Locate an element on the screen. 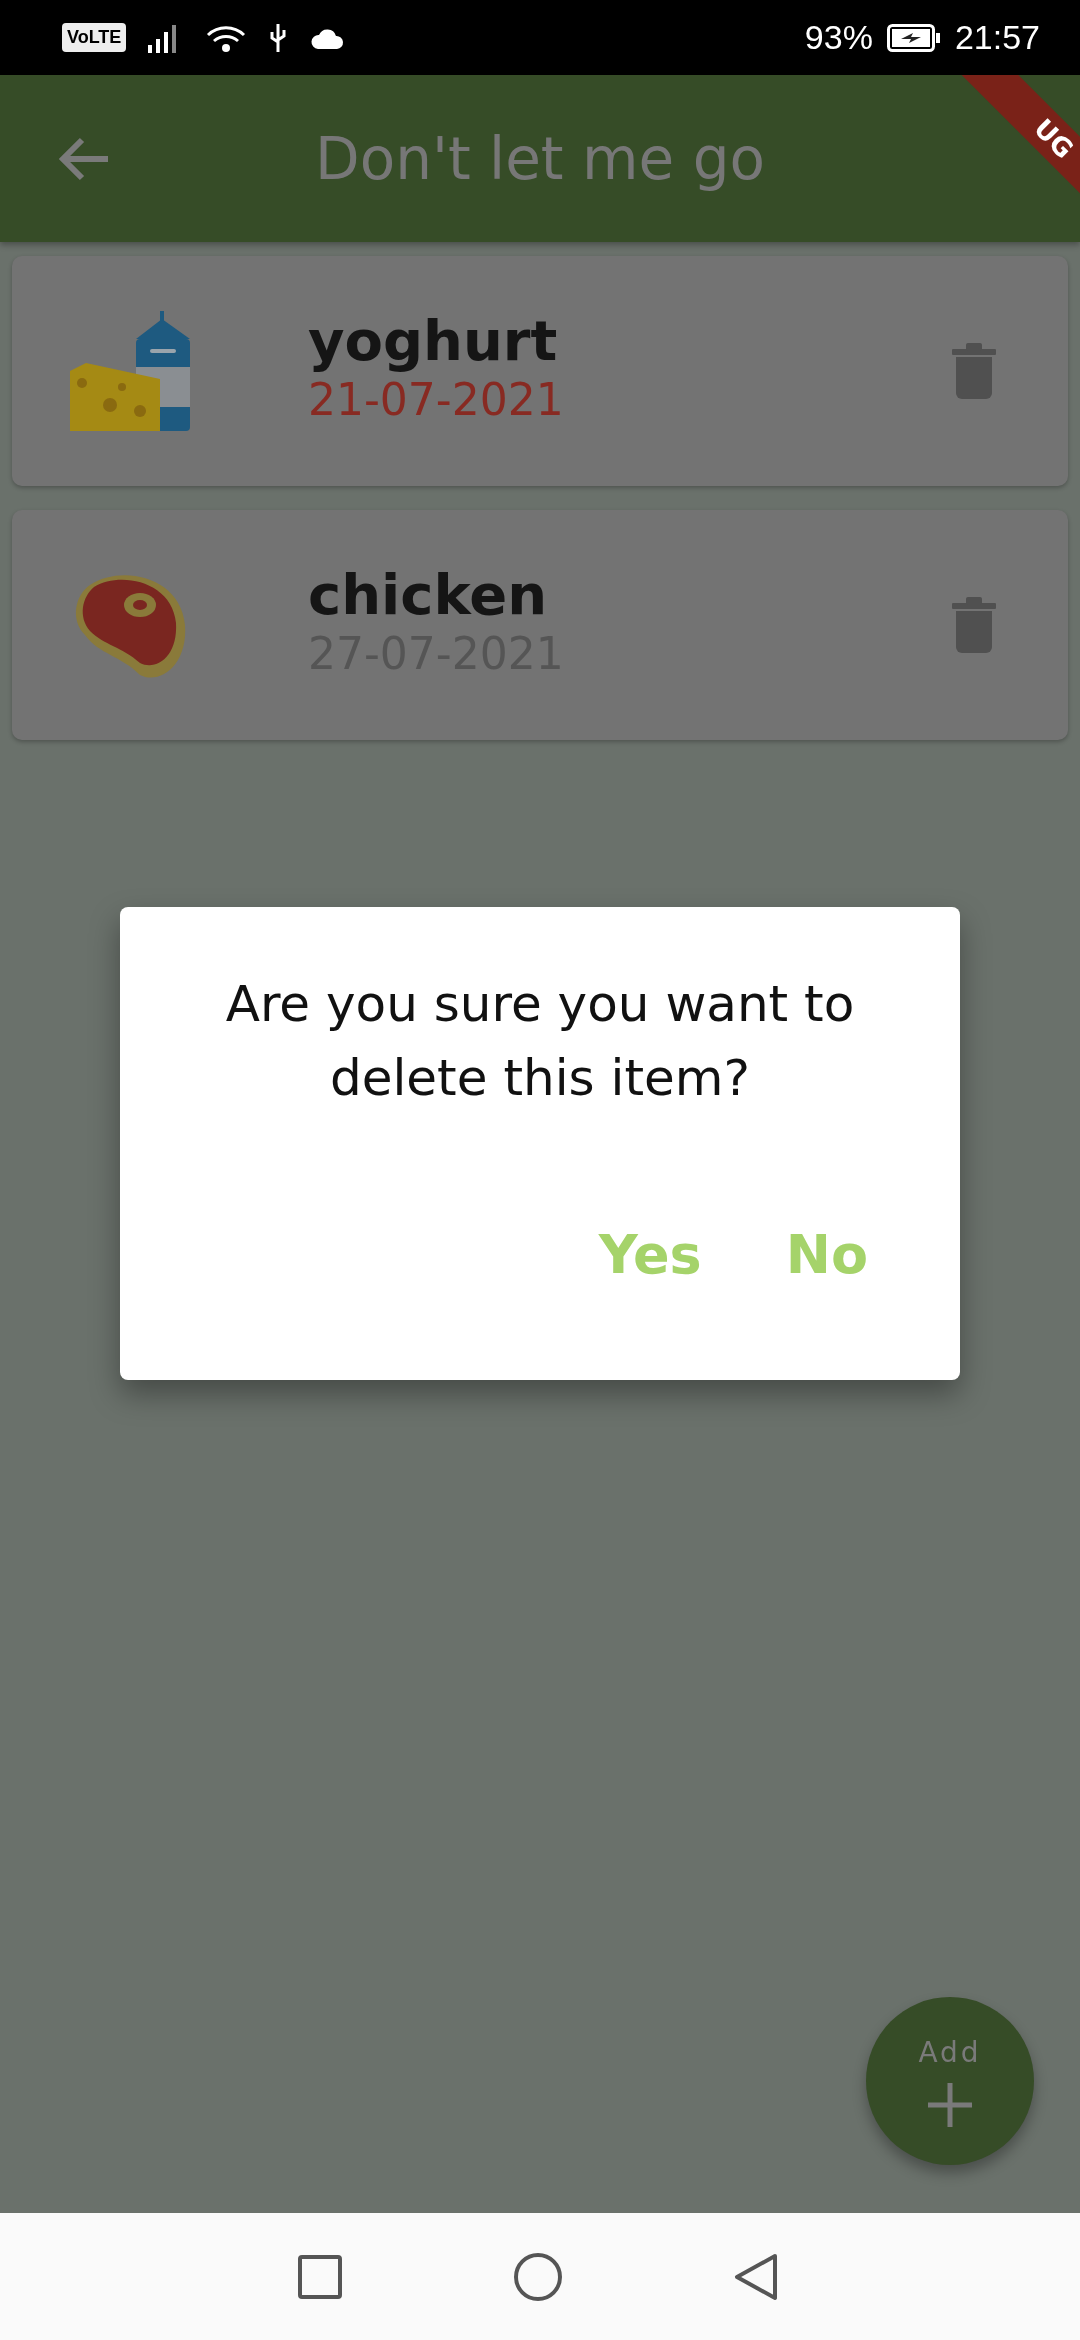 This screenshot has height=2340, width=1080. home-icon is located at coordinates (538, 2276).